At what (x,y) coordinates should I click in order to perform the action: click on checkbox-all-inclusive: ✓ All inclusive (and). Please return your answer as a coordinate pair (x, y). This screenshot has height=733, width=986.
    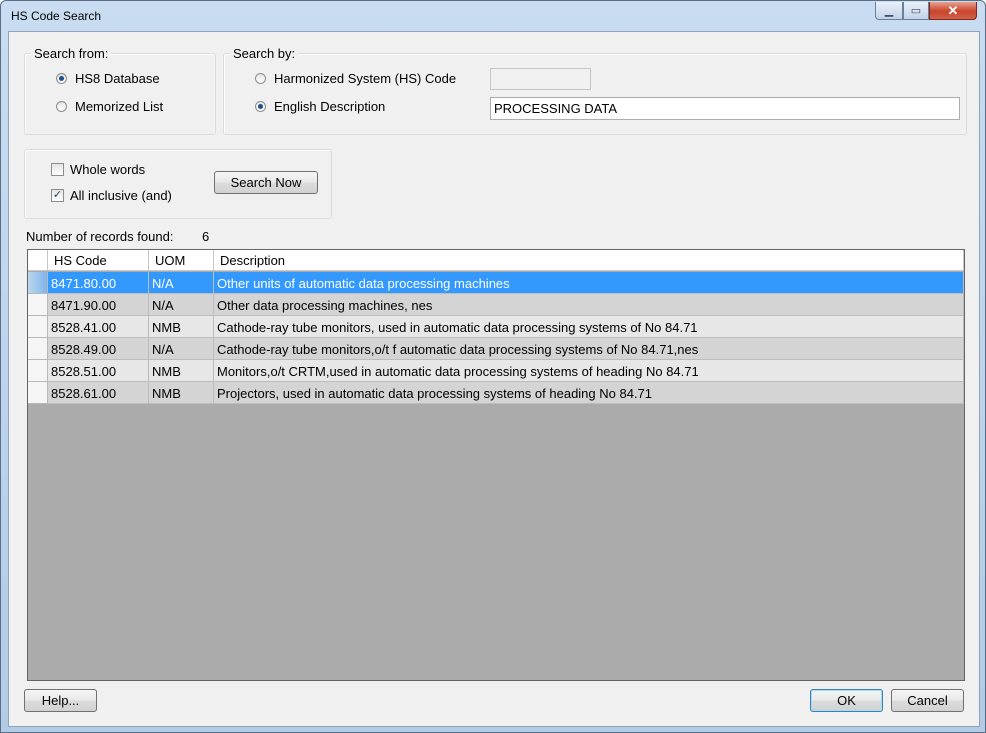
    Looking at the image, I should click on (111, 195).